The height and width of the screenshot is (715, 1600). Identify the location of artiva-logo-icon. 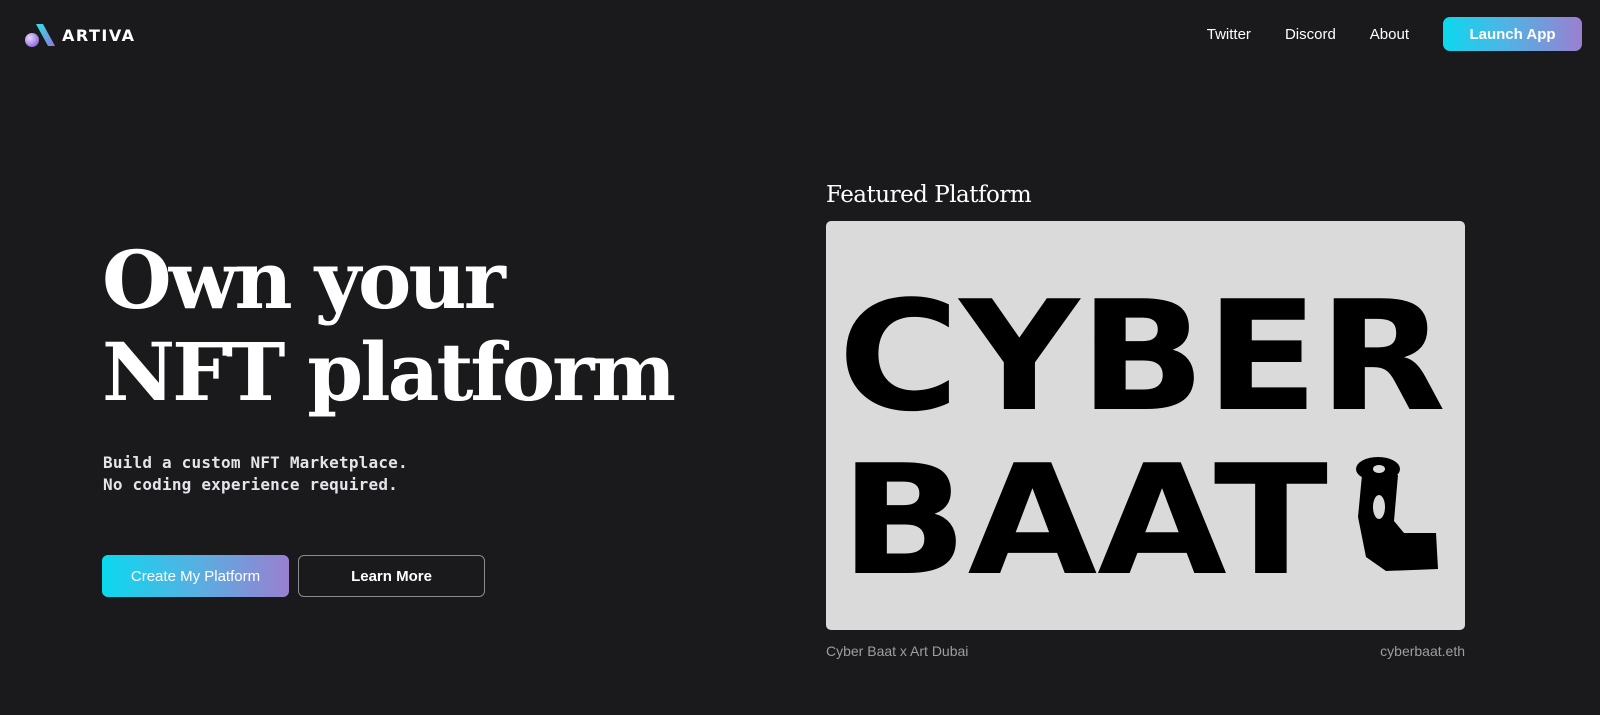
(40, 35).